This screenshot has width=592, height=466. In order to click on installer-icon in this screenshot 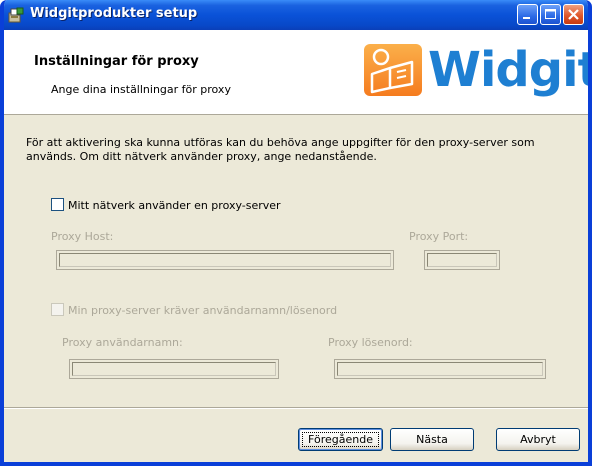, I will do `click(16, 15)`.